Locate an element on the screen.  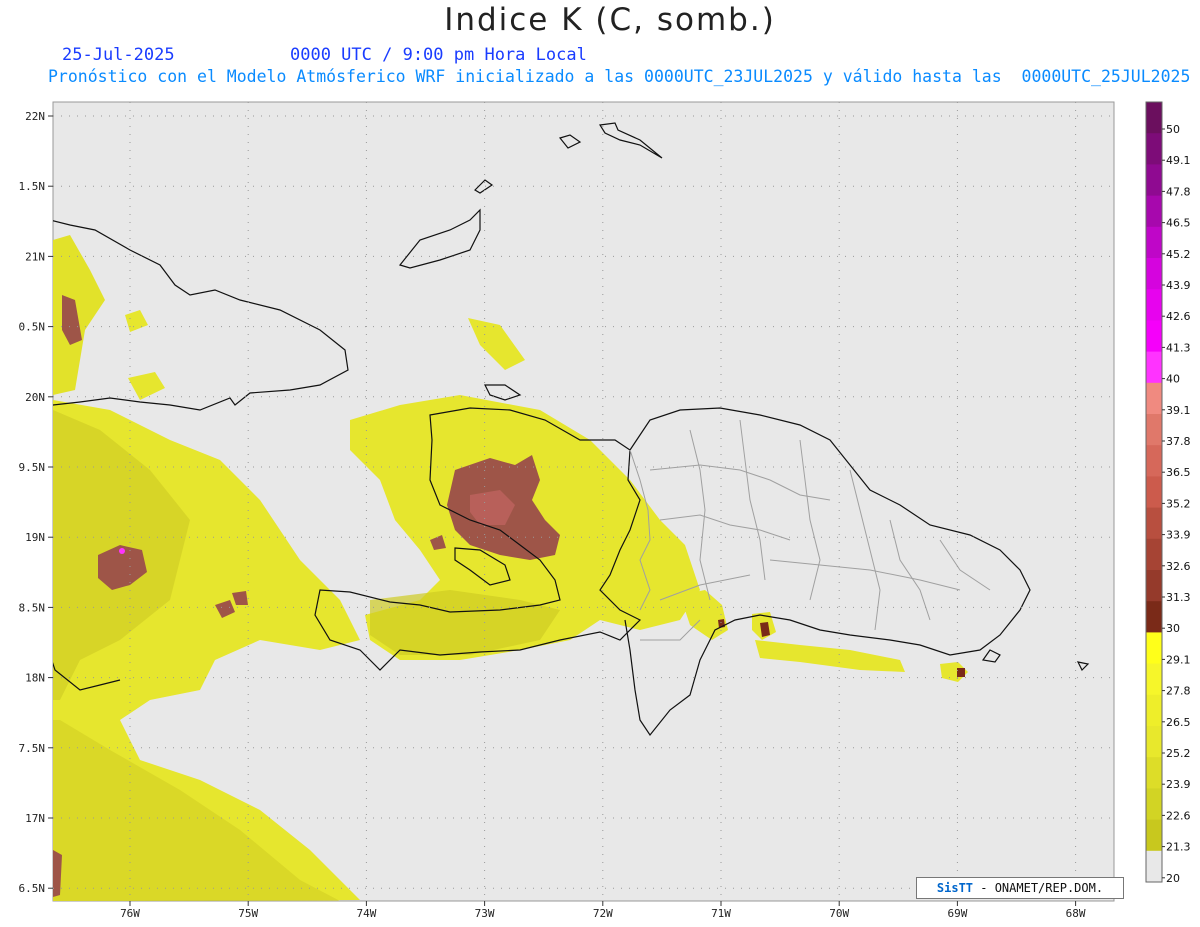
colorbar-label: 43.9 is located at coordinates (1178, 285).